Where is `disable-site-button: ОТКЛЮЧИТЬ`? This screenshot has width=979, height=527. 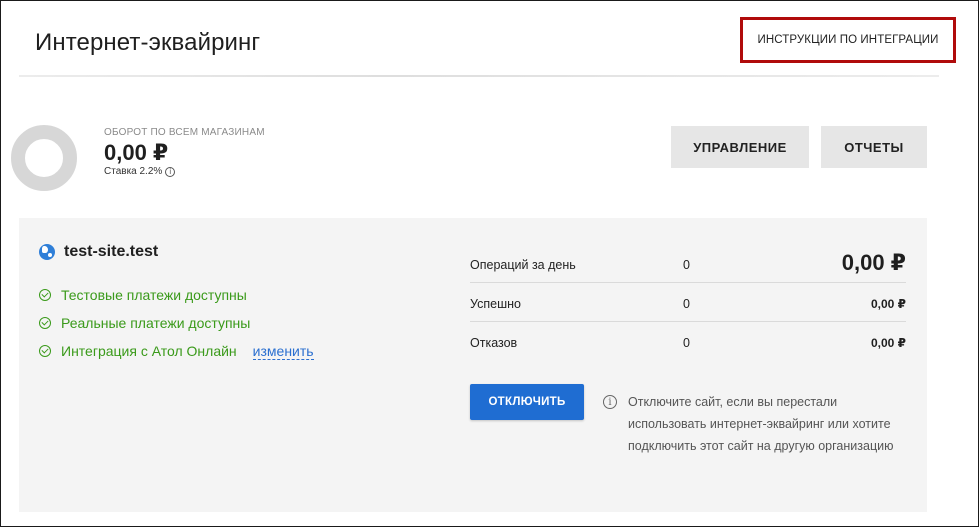 disable-site-button: ОТКЛЮЧИТЬ is located at coordinates (527, 402).